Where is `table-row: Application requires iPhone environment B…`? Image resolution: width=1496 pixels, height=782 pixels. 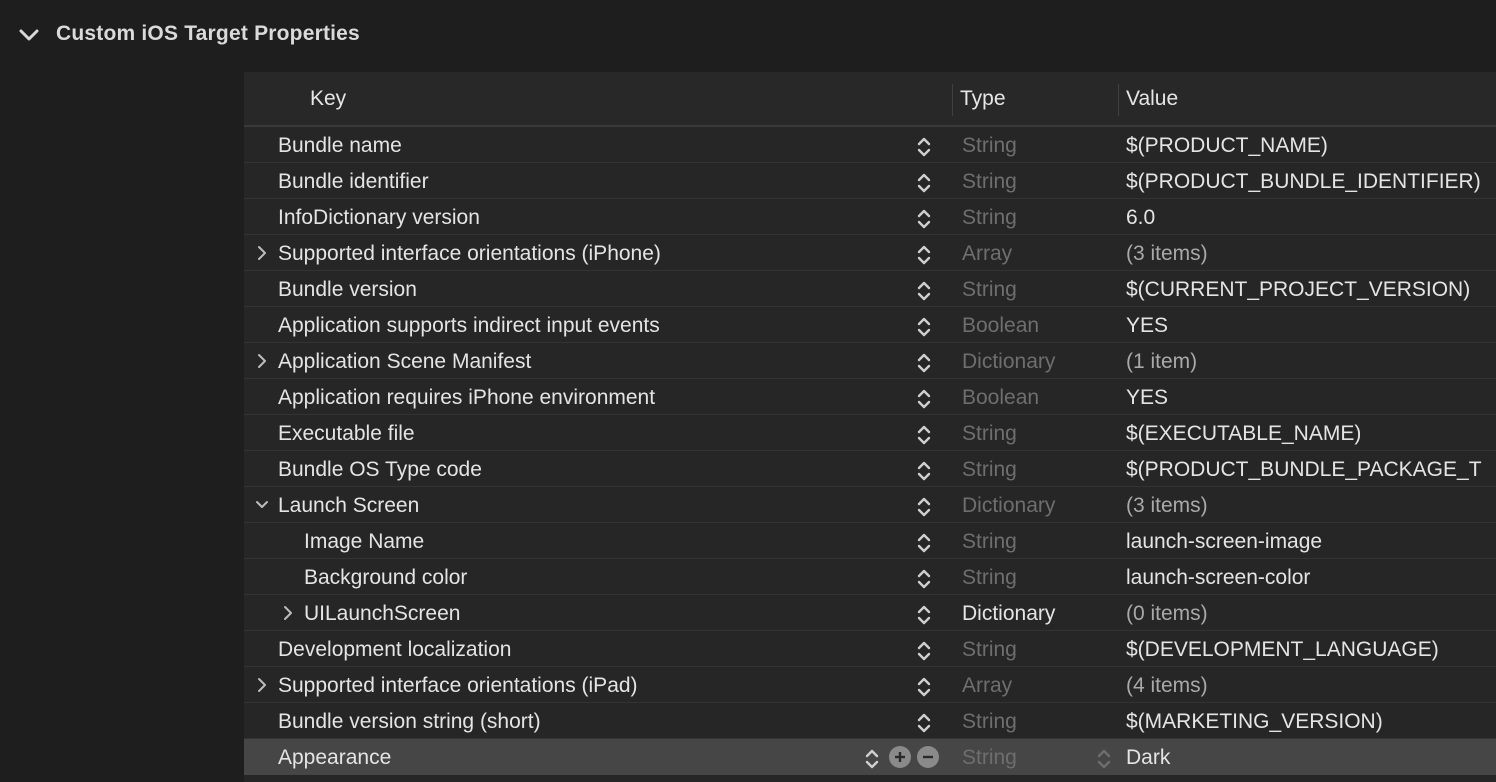
table-row: Application requires iPhone environment B… is located at coordinates (870, 397).